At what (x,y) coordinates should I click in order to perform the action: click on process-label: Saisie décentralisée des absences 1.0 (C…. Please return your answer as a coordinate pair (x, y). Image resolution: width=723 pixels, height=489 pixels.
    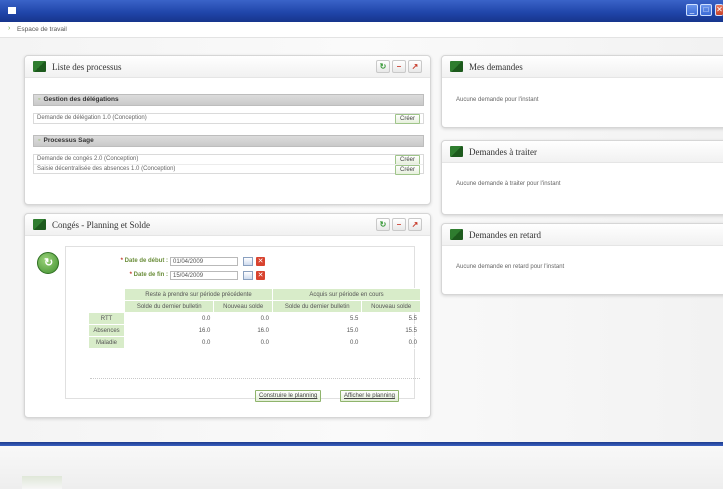
    Looking at the image, I should click on (106, 169).